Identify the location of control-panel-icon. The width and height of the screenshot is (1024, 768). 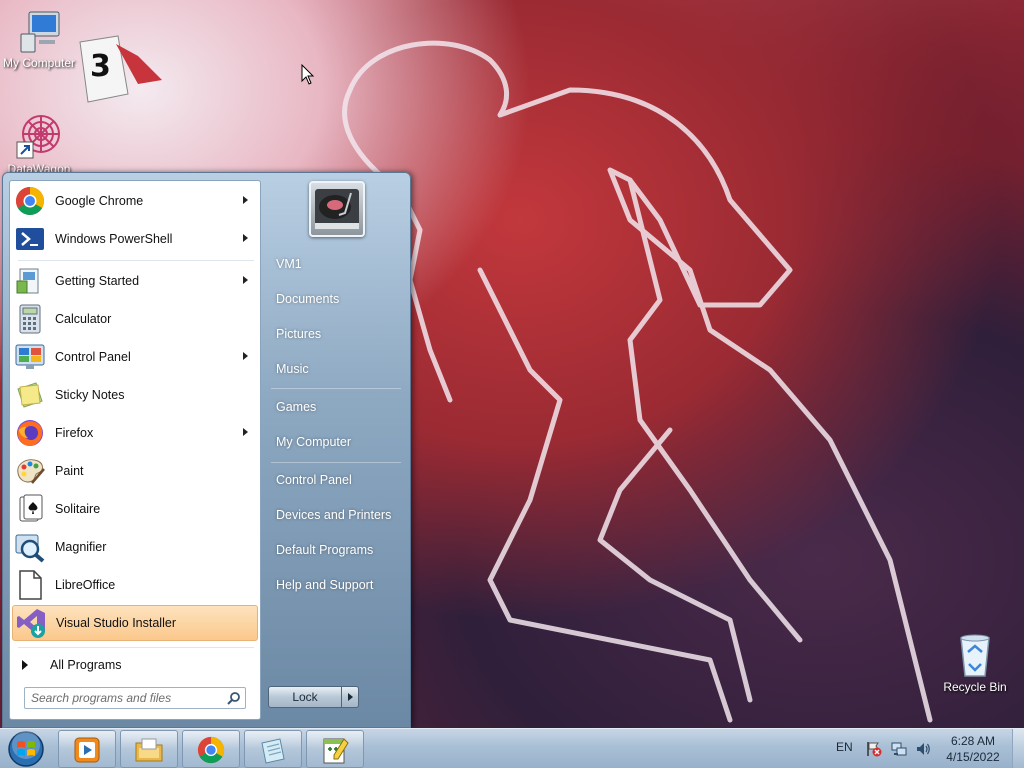
(30, 356).